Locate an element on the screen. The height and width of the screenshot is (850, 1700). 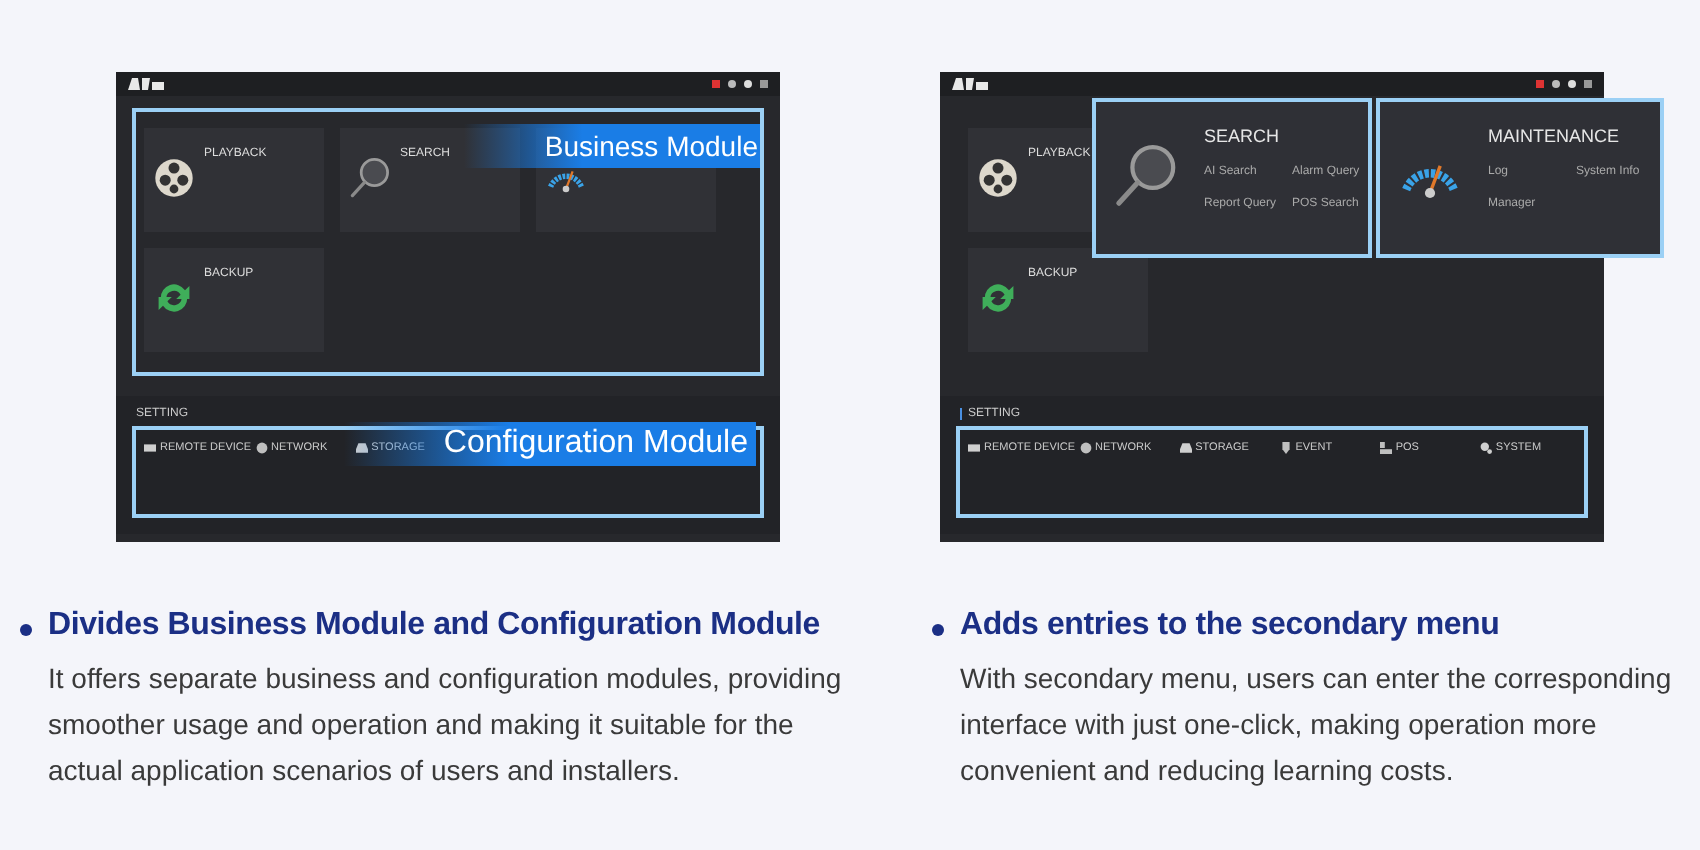
feature-description: It offers separate business and configuration modules, providing smoother usage and operation and making it suitable for the actual application scenarios of users and installers. is located at coordinates (446, 725).